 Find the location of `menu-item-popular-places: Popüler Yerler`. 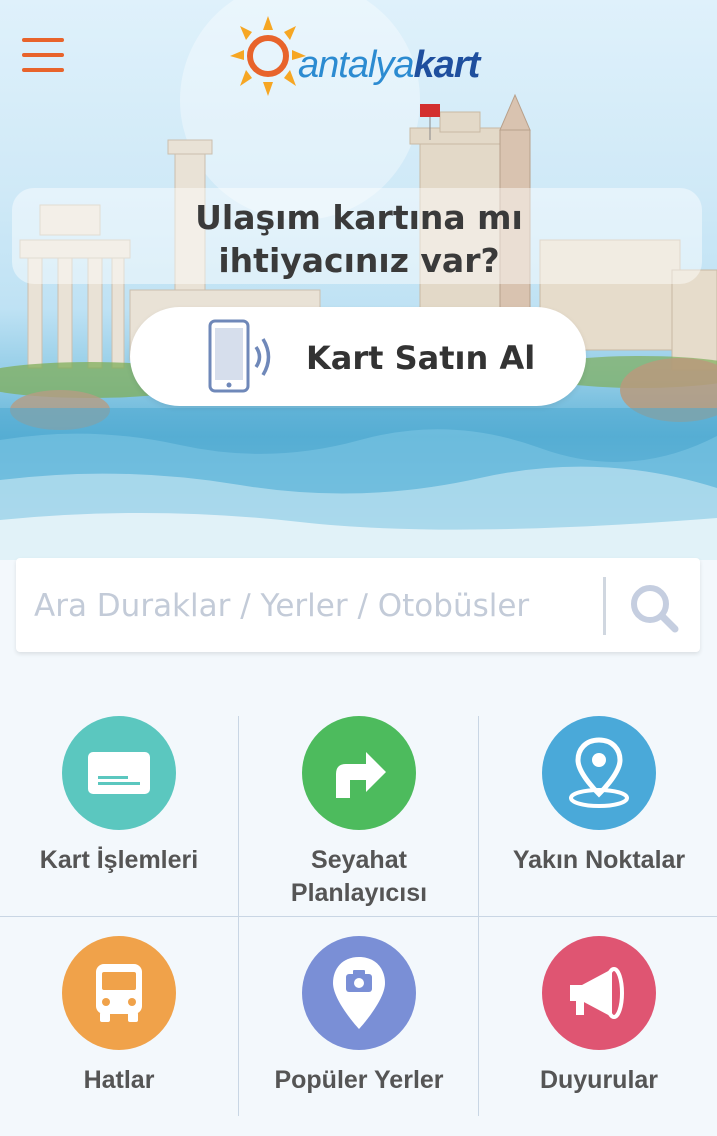

menu-item-popular-places: Popüler Yerler is located at coordinates (359, 1036).